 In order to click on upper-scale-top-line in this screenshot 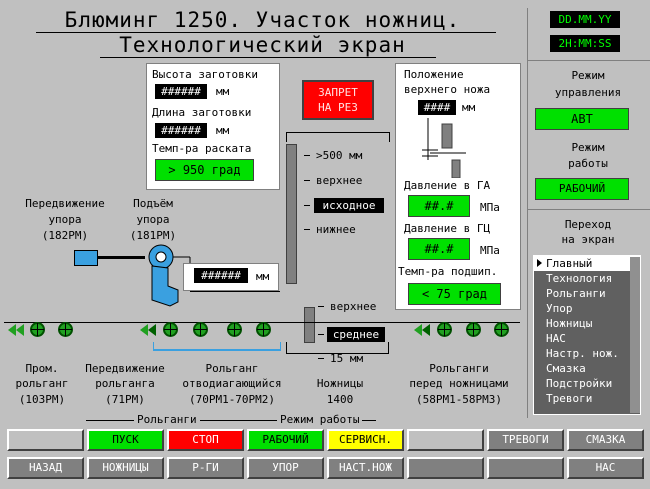, I will do `click(338, 132)`.